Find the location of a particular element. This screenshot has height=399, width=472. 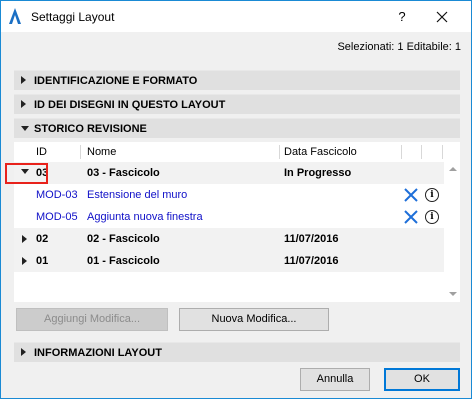

section-identificazione: IDENTIFICAZIONE E FORMATO is located at coordinates (237, 80).